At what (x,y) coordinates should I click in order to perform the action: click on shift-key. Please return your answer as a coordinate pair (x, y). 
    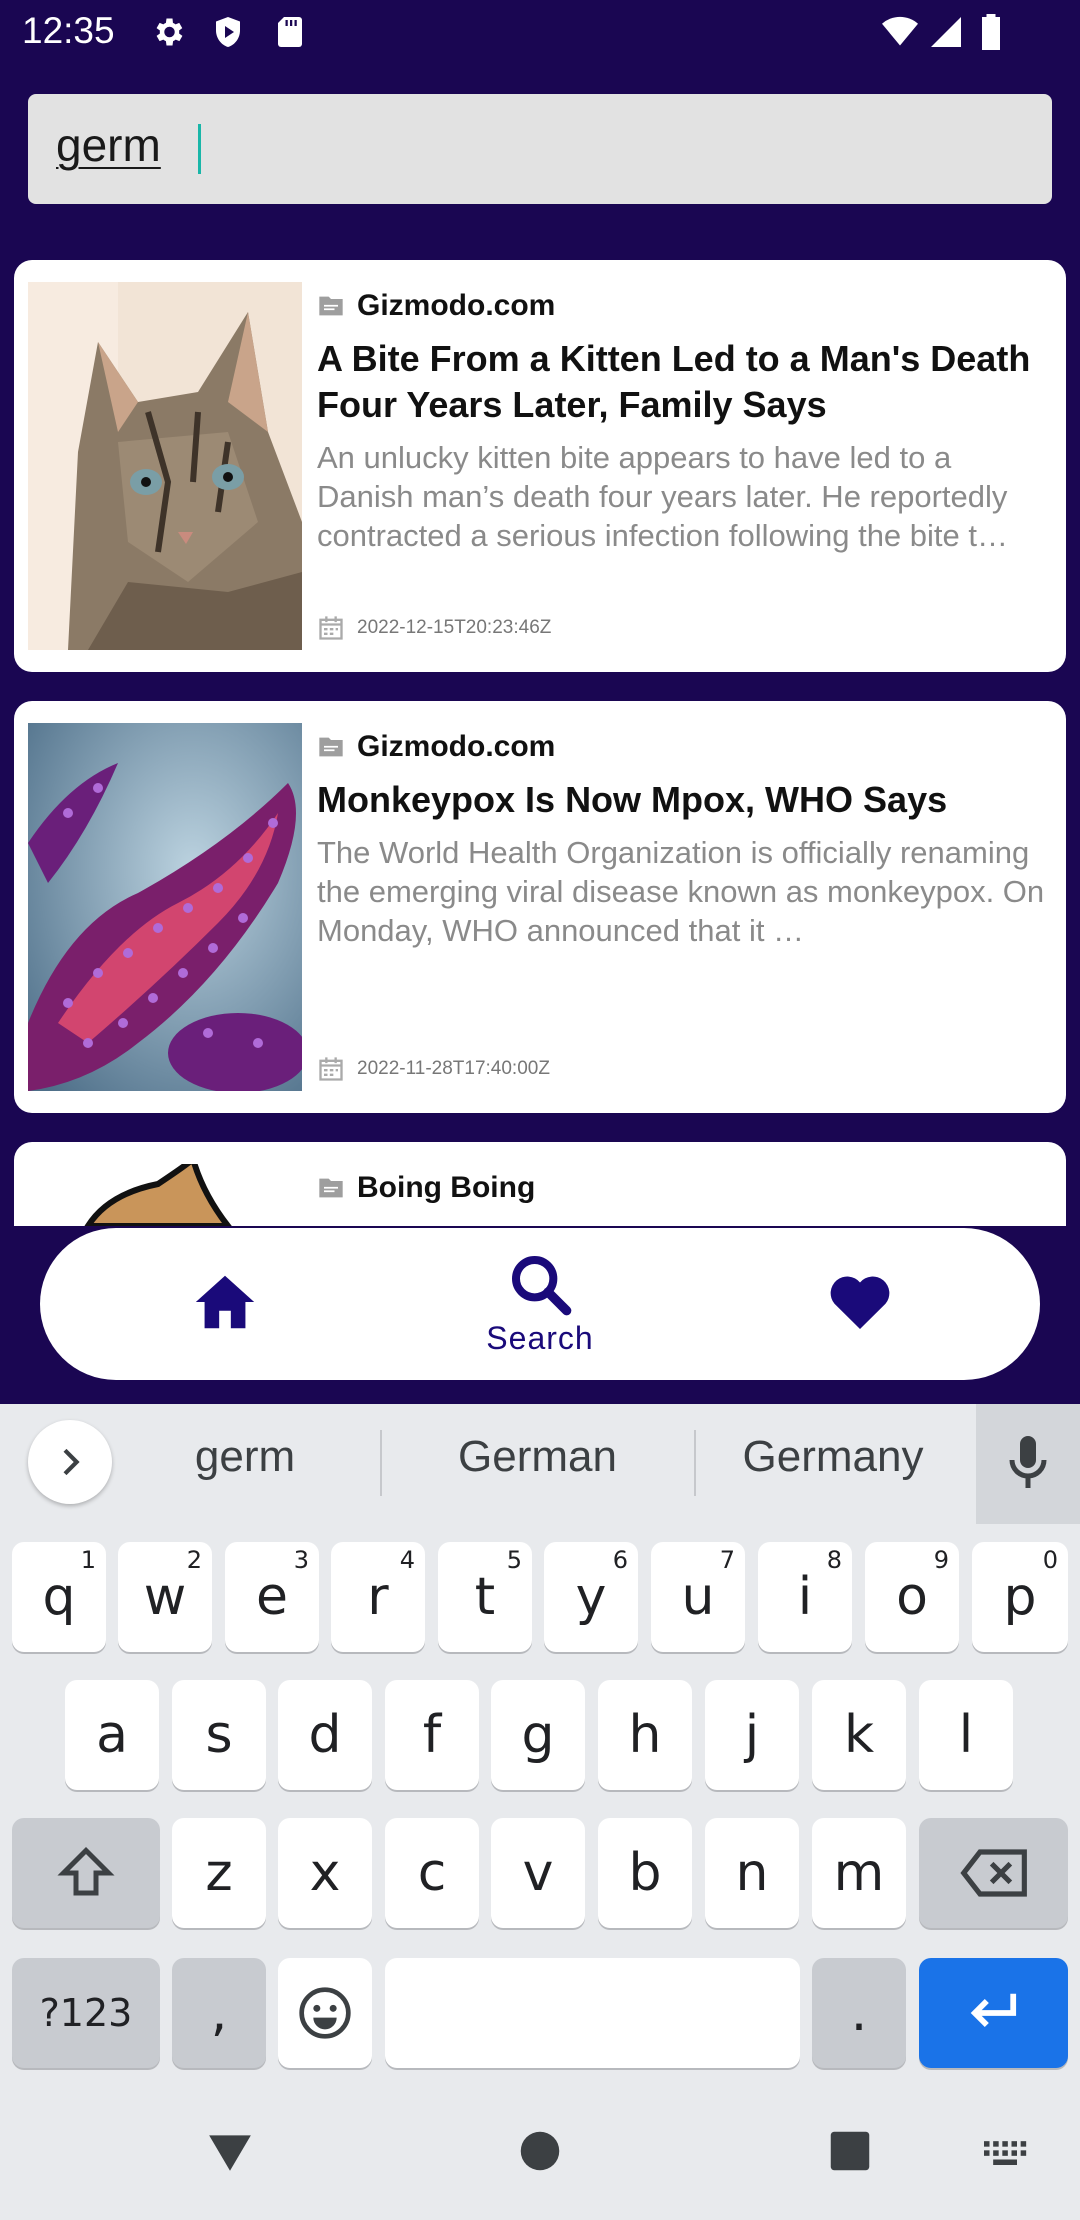
    Looking at the image, I should click on (86, 1873).